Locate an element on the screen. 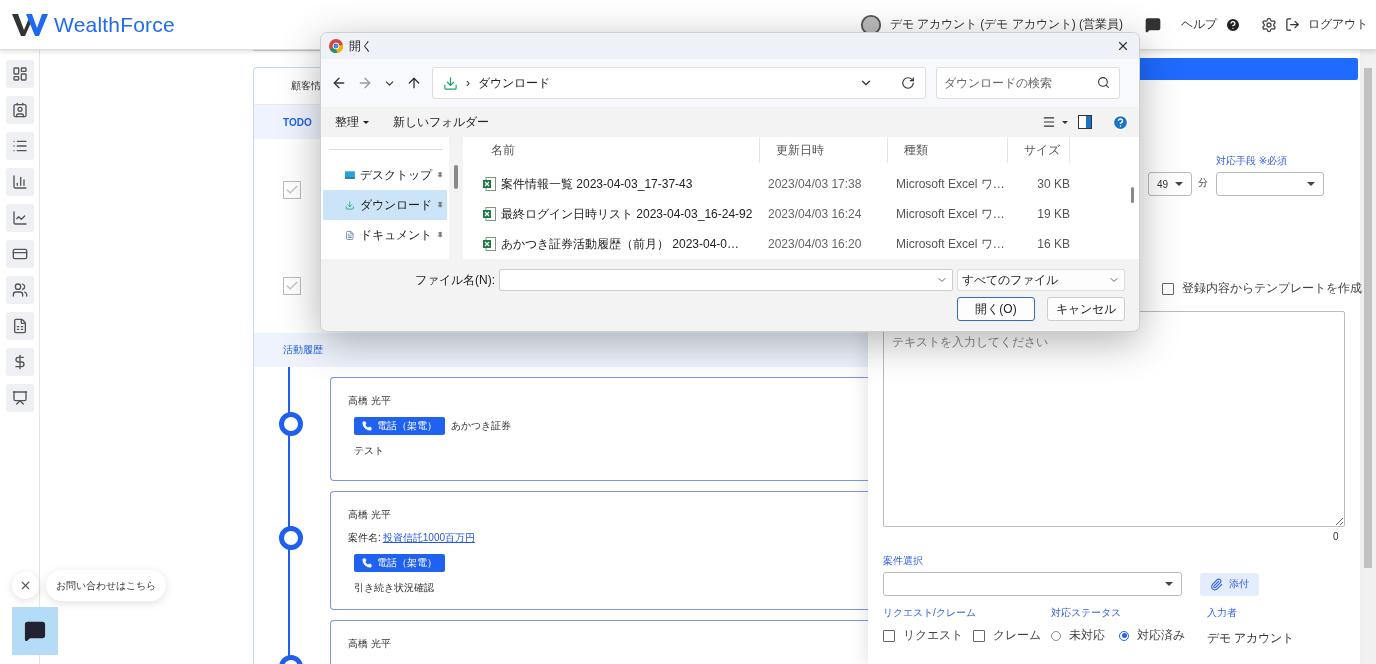 The image size is (1376, 664). cancel-button: キャンセル is located at coordinates (1086, 309).